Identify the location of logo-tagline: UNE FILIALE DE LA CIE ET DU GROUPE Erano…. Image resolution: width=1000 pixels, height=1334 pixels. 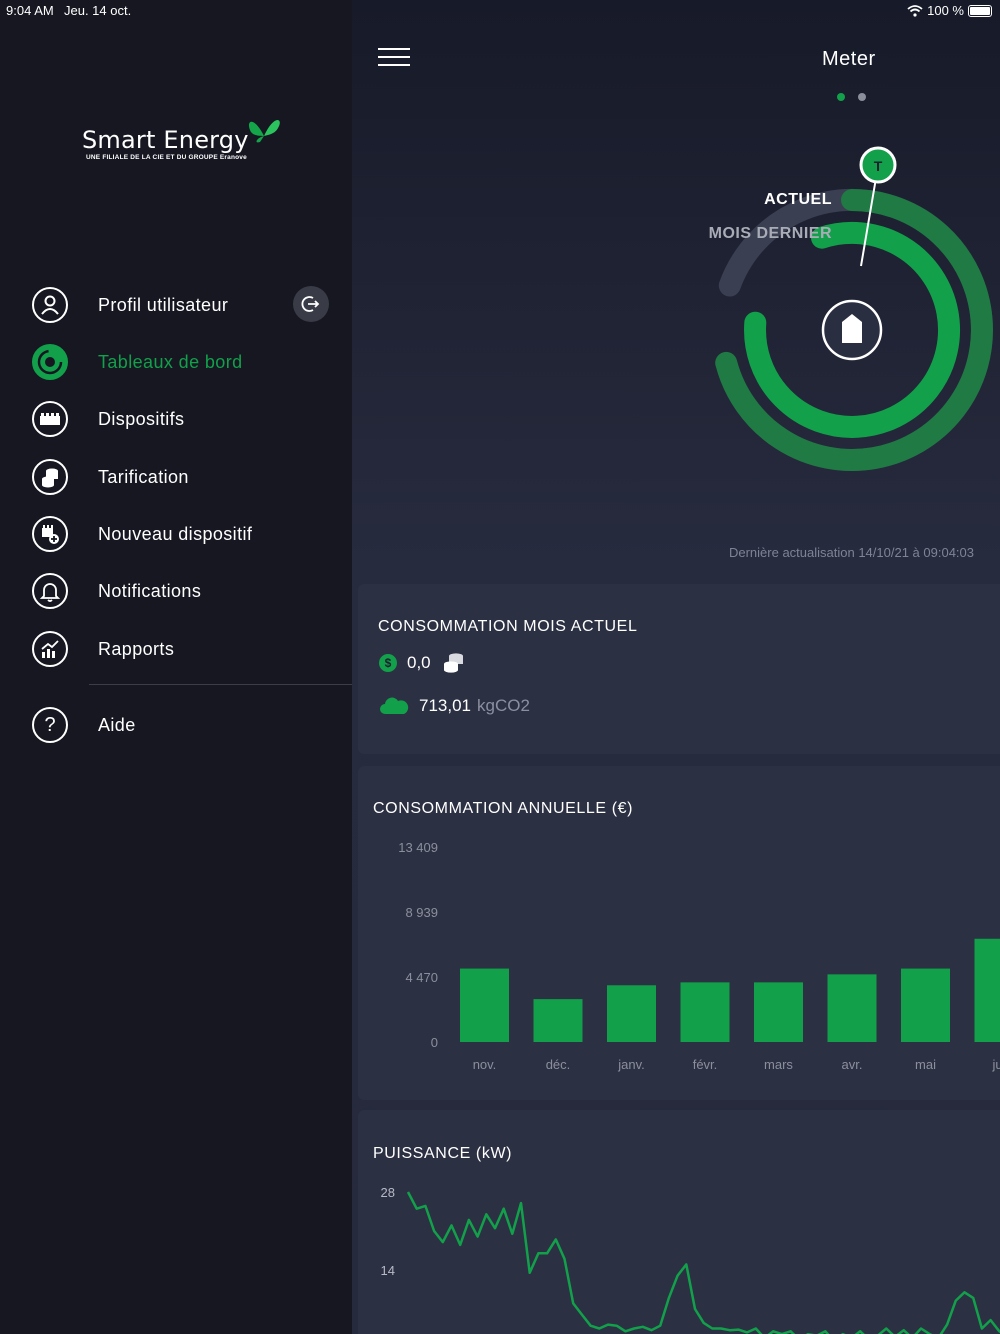
(166, 157).